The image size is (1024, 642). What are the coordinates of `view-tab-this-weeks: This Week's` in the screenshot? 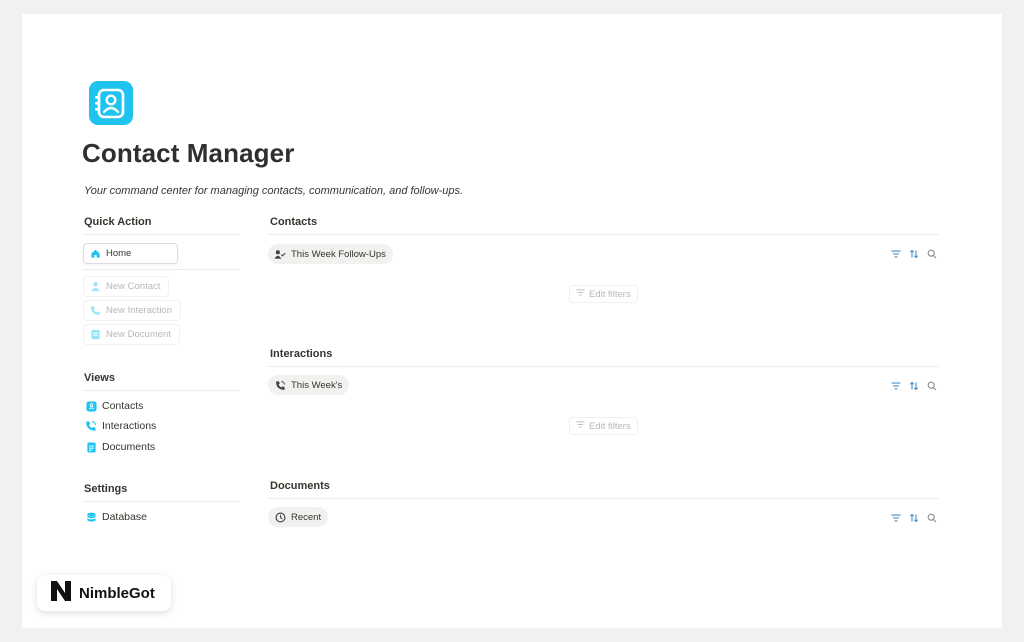 It's located at (309, 385).